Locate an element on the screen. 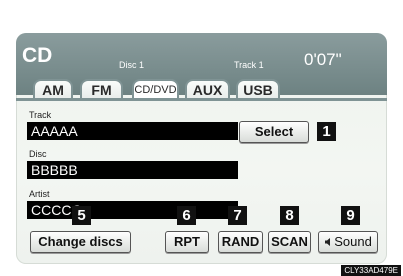 The width and height of the screenshot is (403, 276). callout-8: 8 is located at coordinates (289, 215).